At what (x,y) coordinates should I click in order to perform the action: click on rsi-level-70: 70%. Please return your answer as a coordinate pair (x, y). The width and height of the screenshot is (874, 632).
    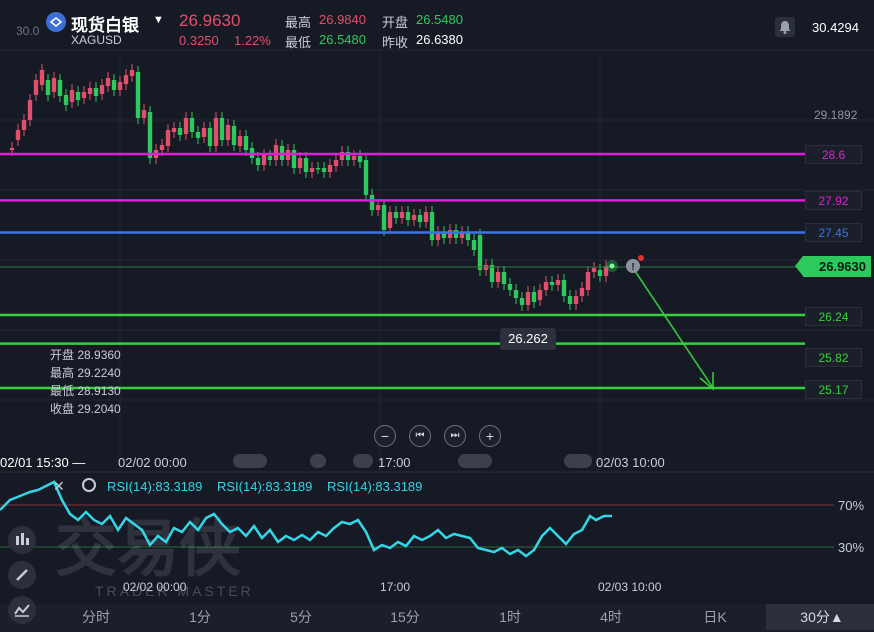
    Looking at the image, I should click on (851, 505).